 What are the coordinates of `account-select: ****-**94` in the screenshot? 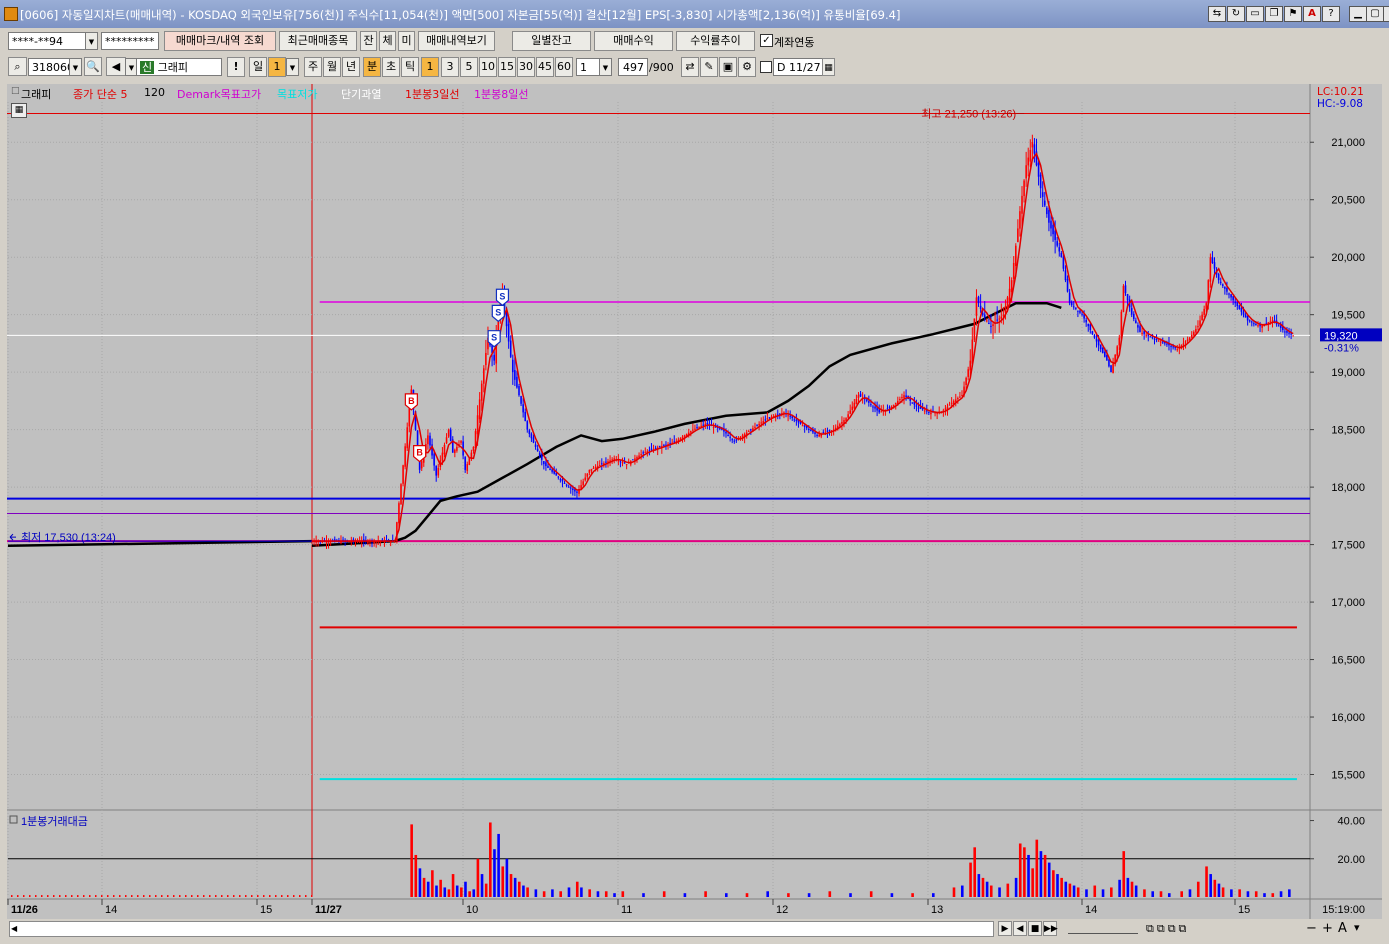 It's located at (47, 41).